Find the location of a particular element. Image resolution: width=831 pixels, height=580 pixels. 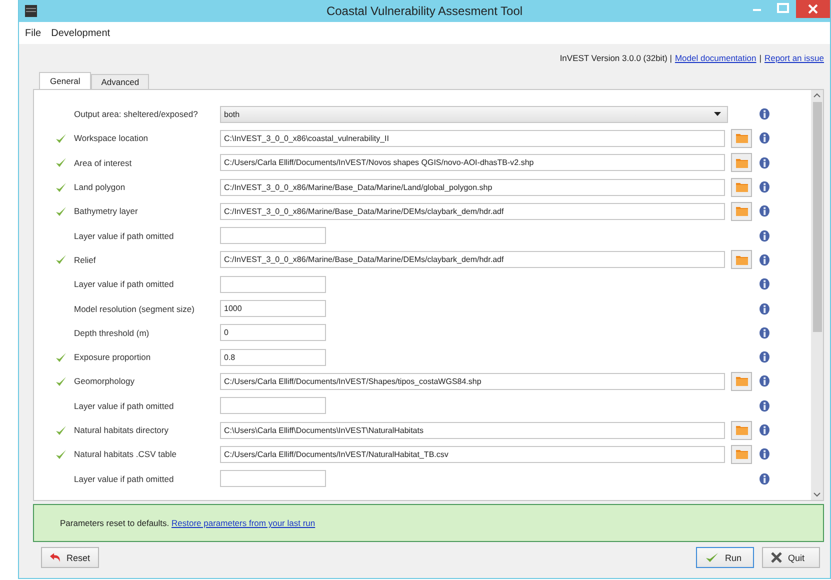

scrollbar is located at coordinates (817, 295).